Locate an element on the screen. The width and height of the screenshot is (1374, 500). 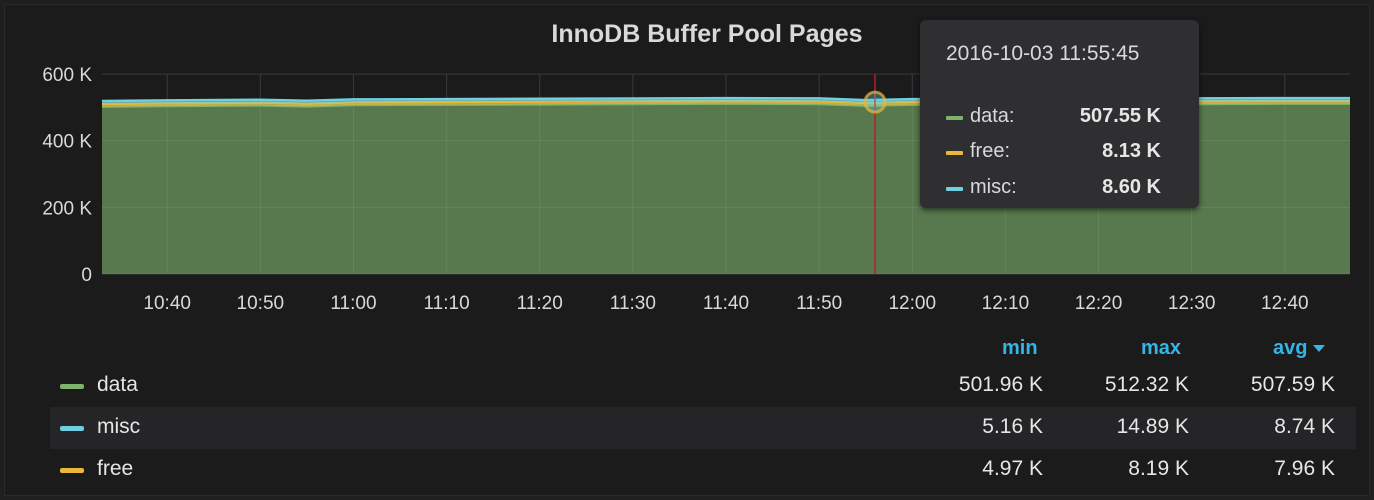
x-tick-label: 11:50 is located at coordinates (819, 303).